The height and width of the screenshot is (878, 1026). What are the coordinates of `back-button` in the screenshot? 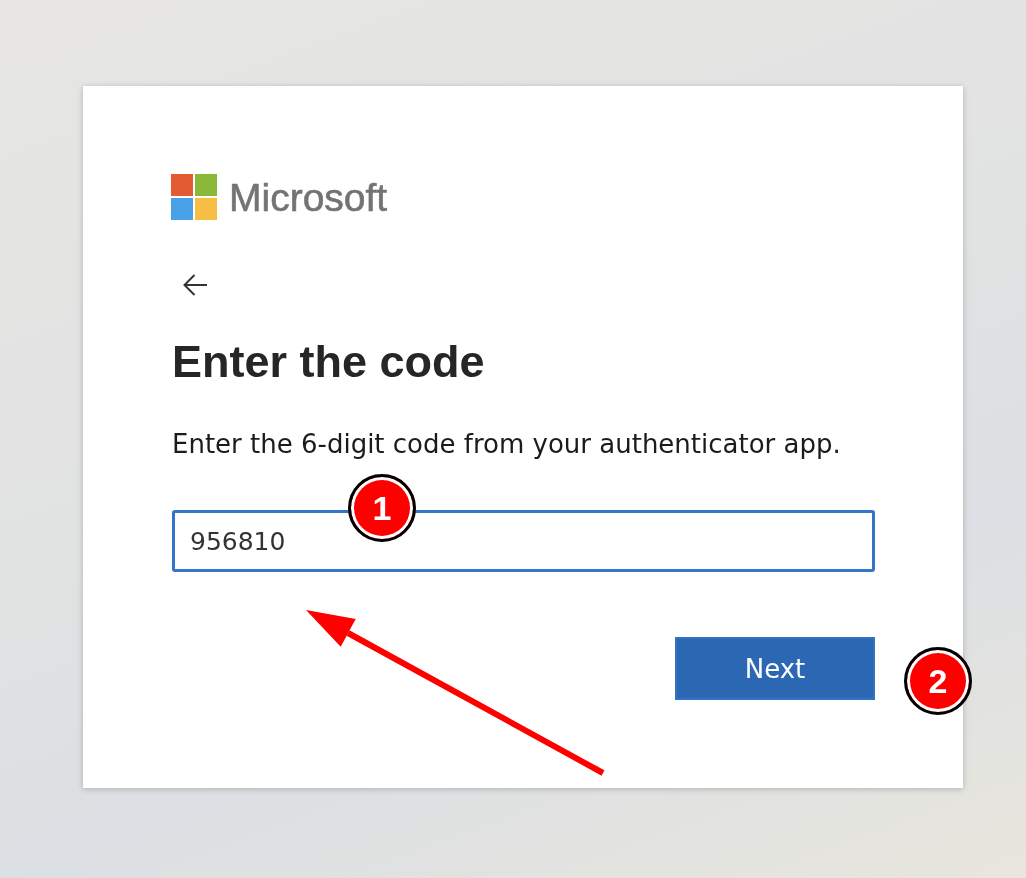 It's located at (195, 285).